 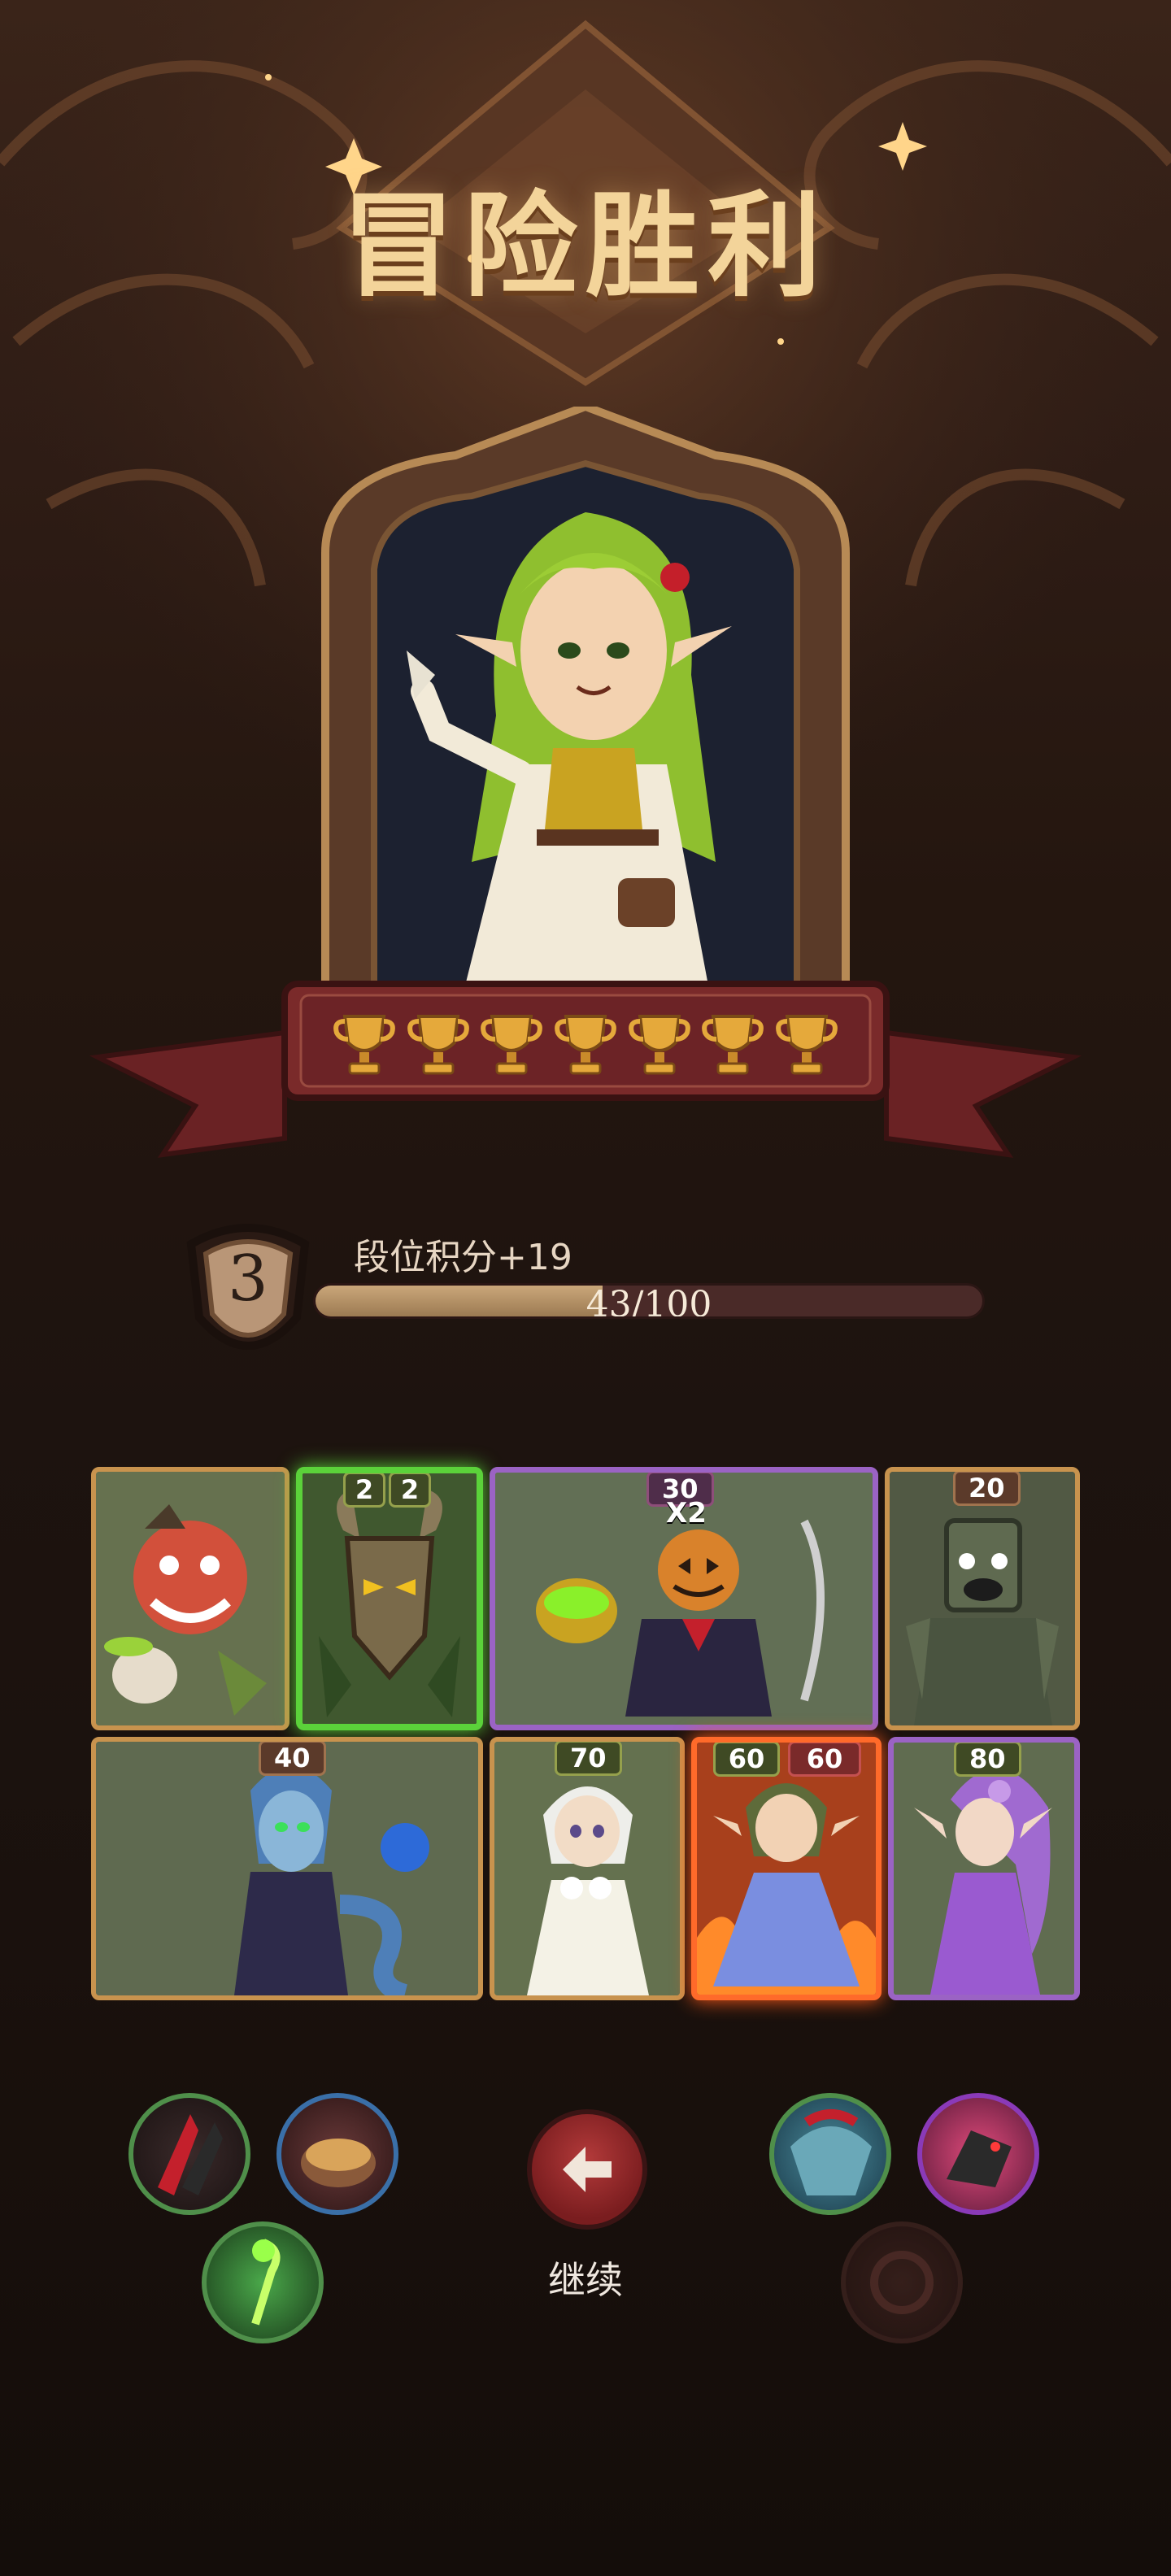 What do you see at coordinates (588, 1869) in the screenshot?
I see `flower-fairy-card: 70` at bounding box center [588, 1869].